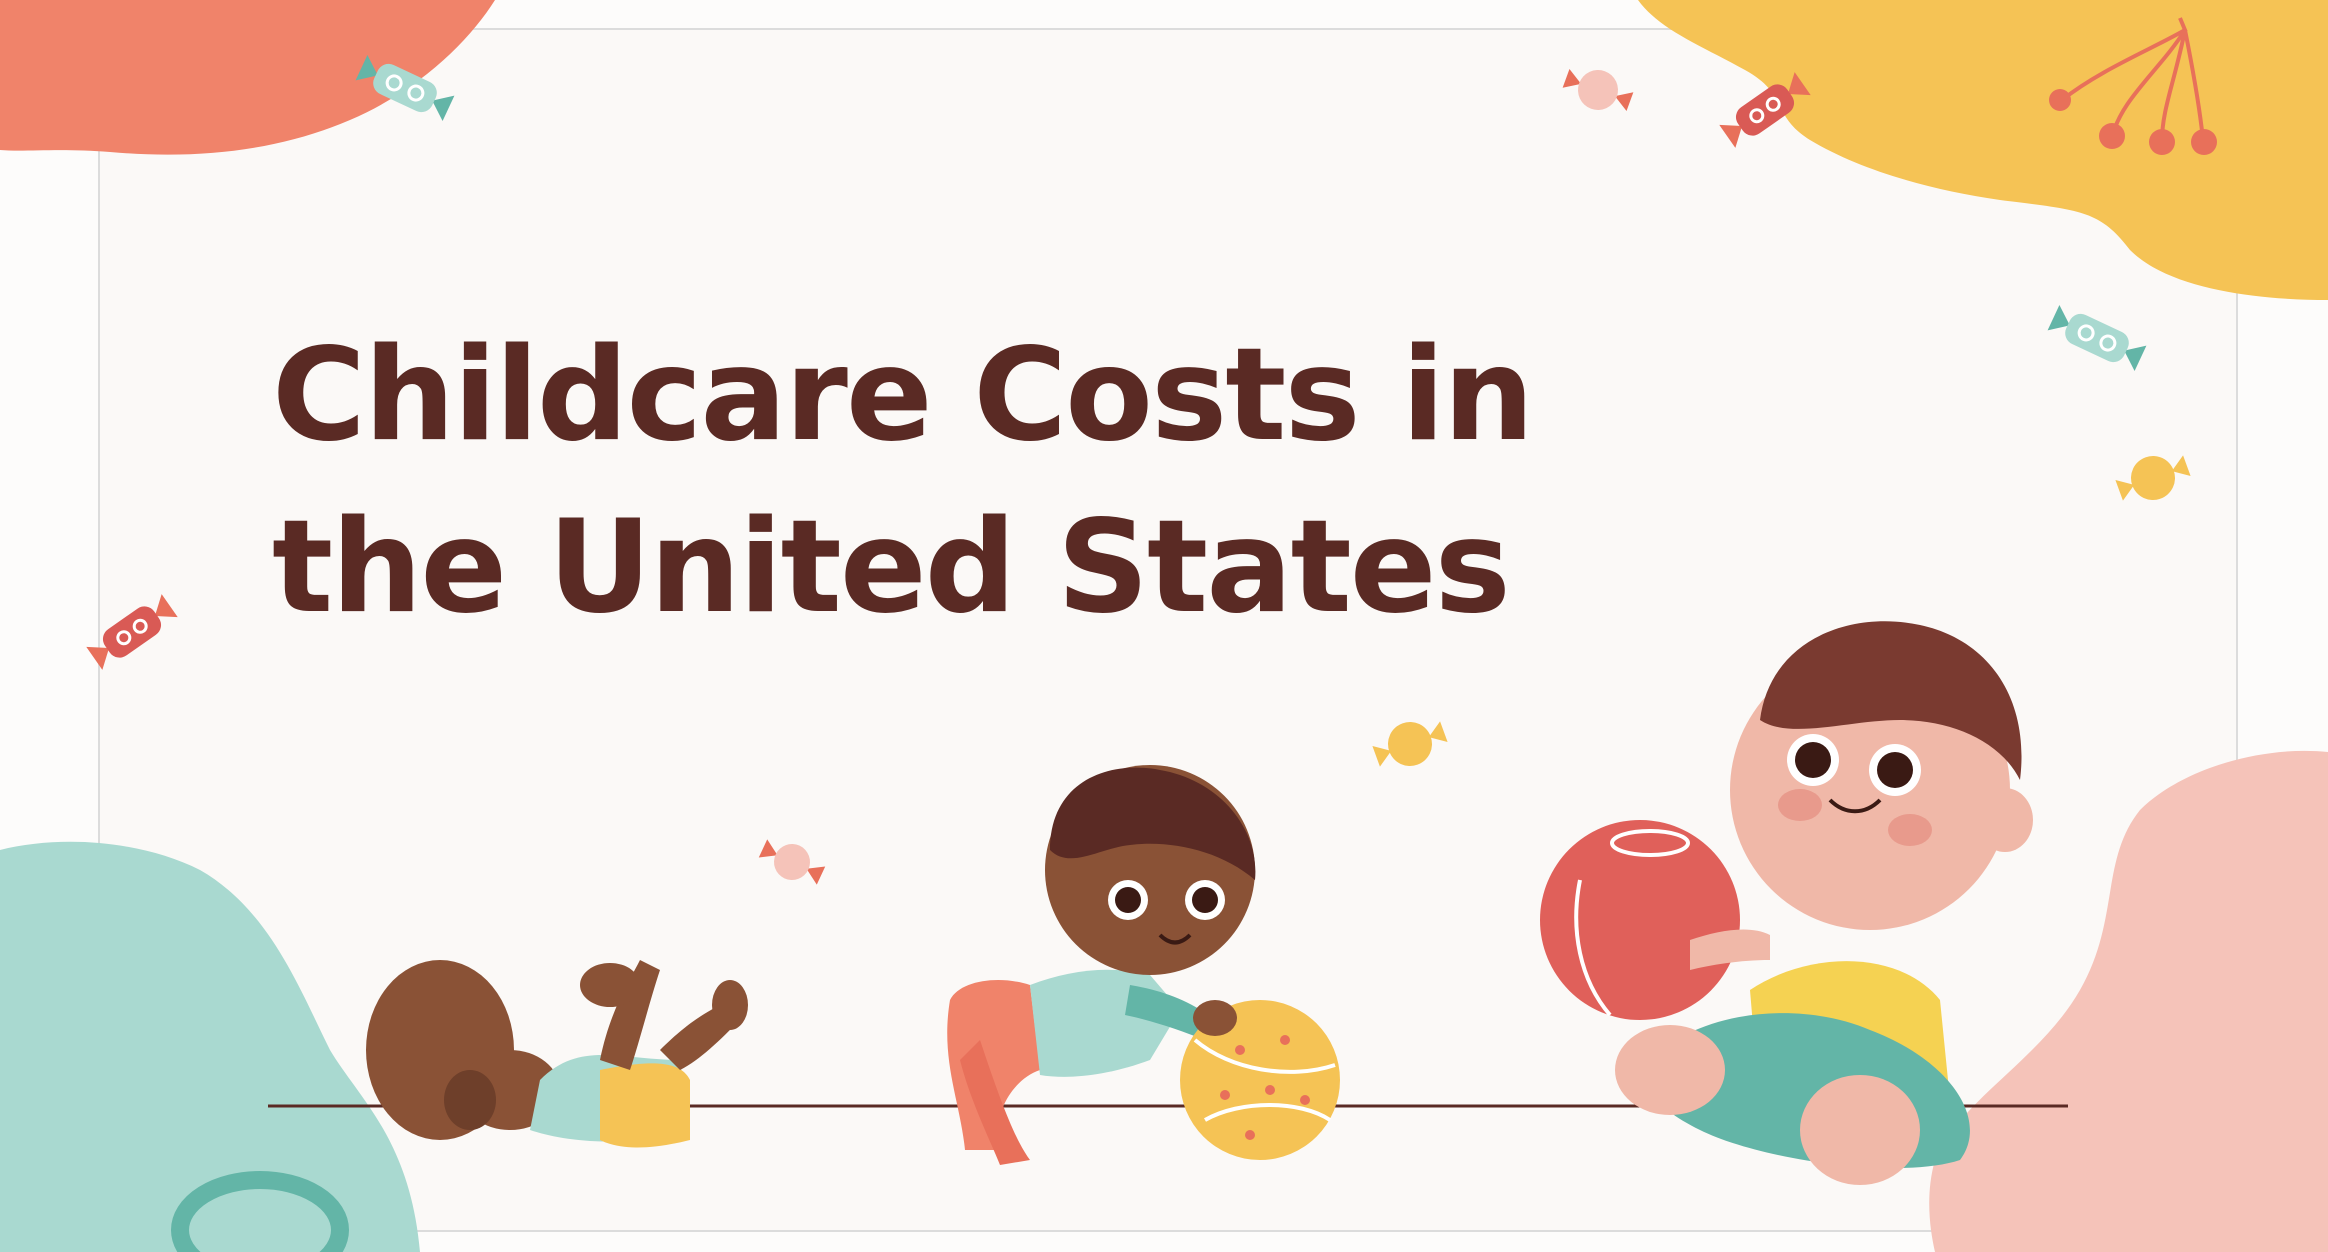 This screenshot has height=1252, width=2328. What do you see at coordinates (247, 77) in the screenshot?
I see `coral-blob` at bounding box center [247, 77].